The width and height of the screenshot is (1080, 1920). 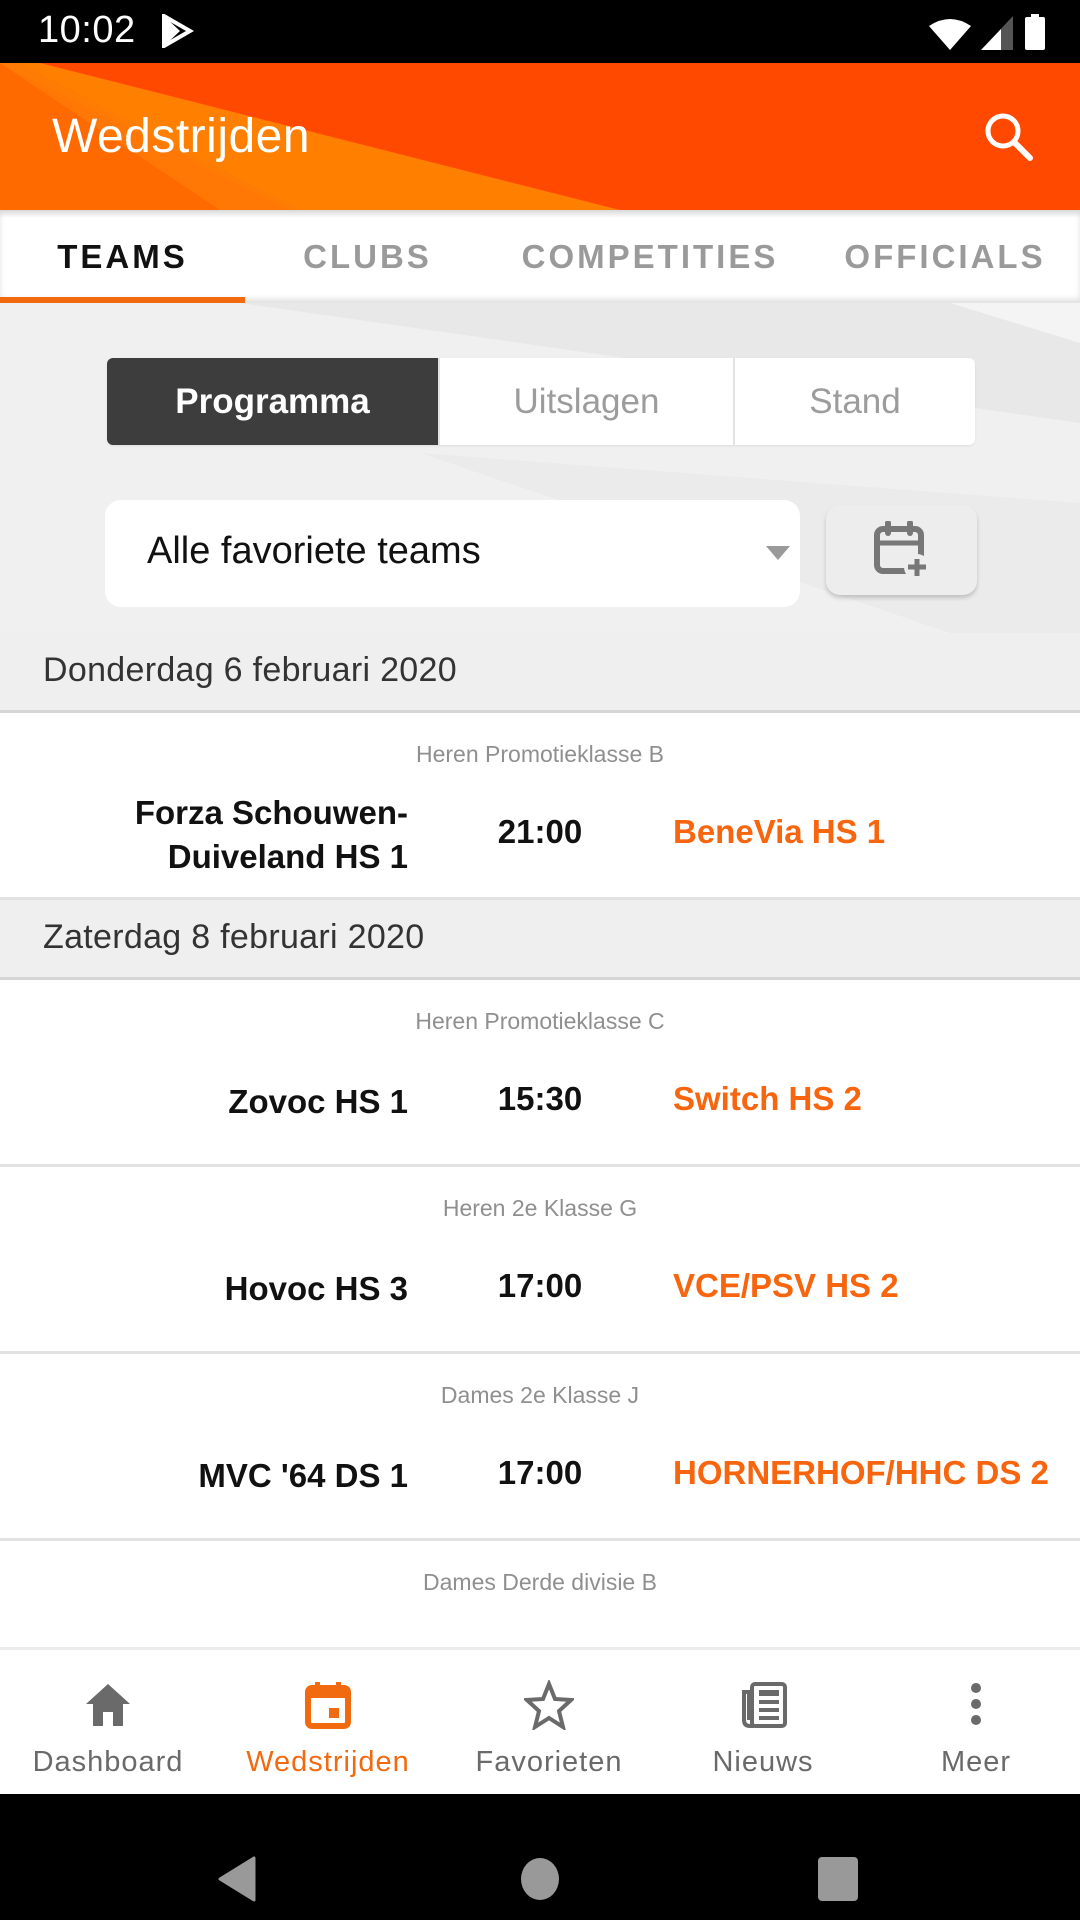 I want to click on battery-icon, so click(x=1035, y=32).